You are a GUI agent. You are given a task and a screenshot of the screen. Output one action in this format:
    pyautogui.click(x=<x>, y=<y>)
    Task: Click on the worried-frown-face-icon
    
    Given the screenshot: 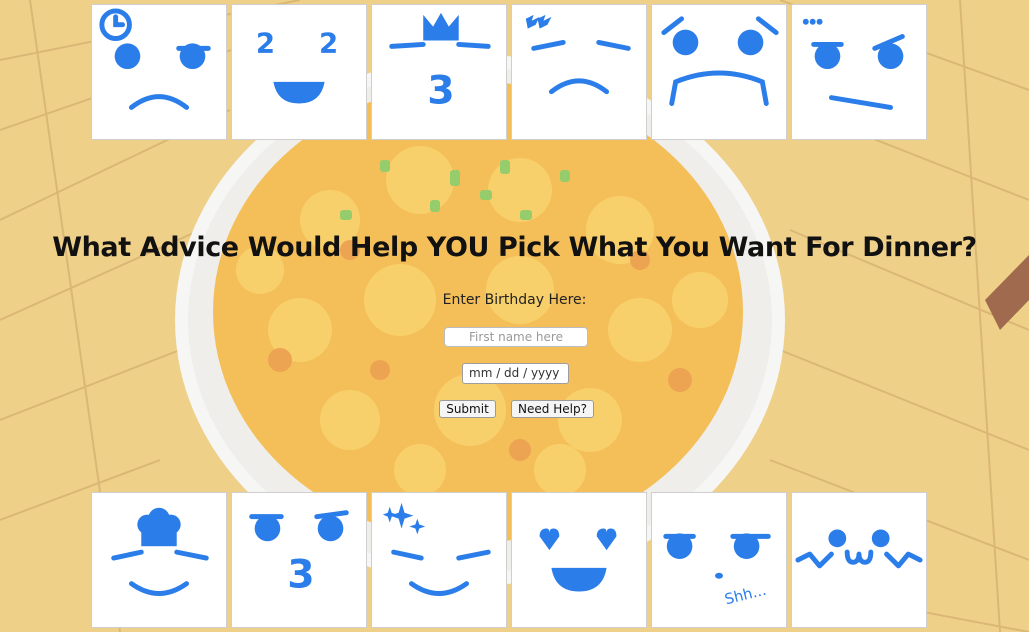 What is the action you would take?
    pyautogui.click(x=720, y=61)
    